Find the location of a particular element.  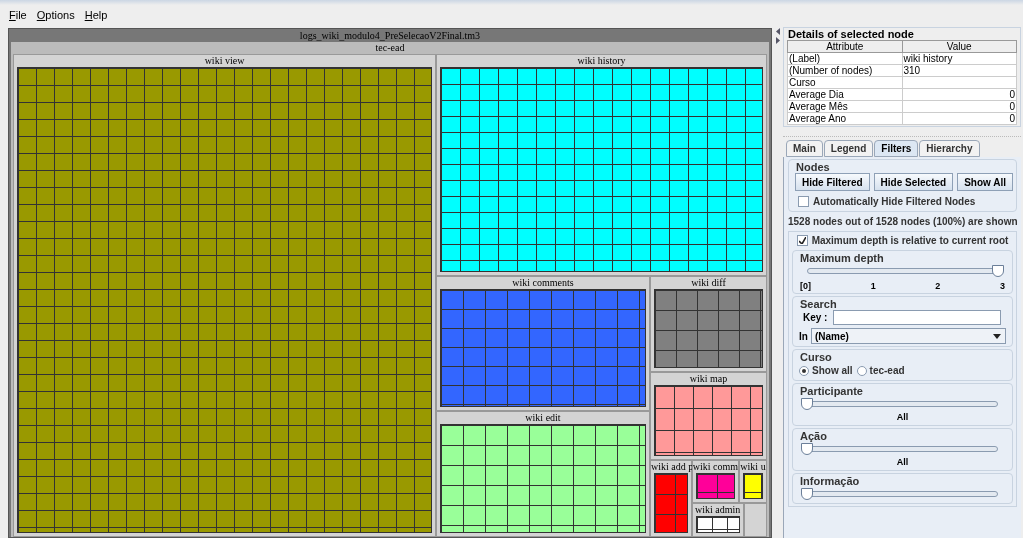

tab: Filters is located at coordinates (896, 148).